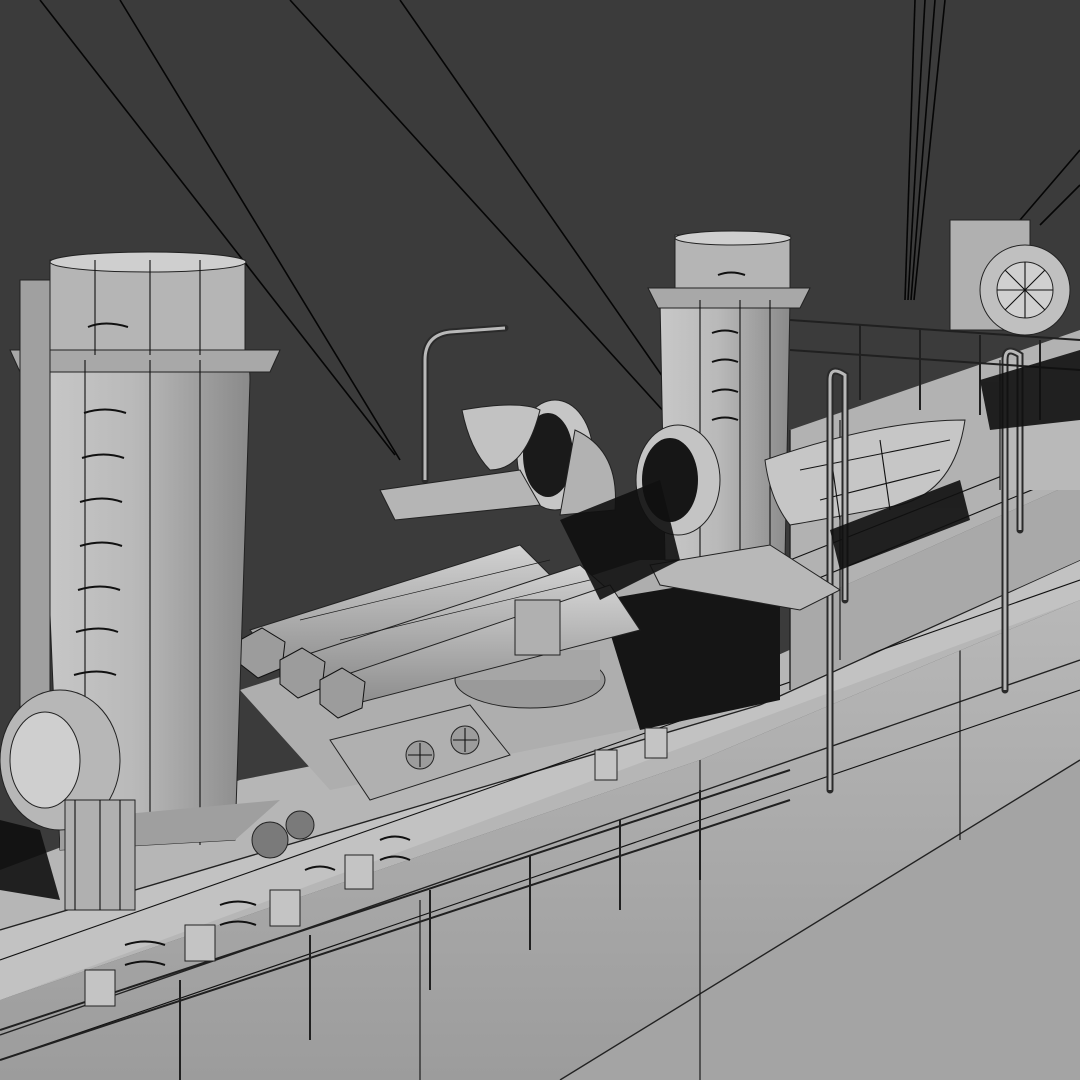 The image size is (1080, 1080). What do you see at coordinates (1010, 277) in the screenshot?
I see `searchlight` at bounding box center [1010, 277].